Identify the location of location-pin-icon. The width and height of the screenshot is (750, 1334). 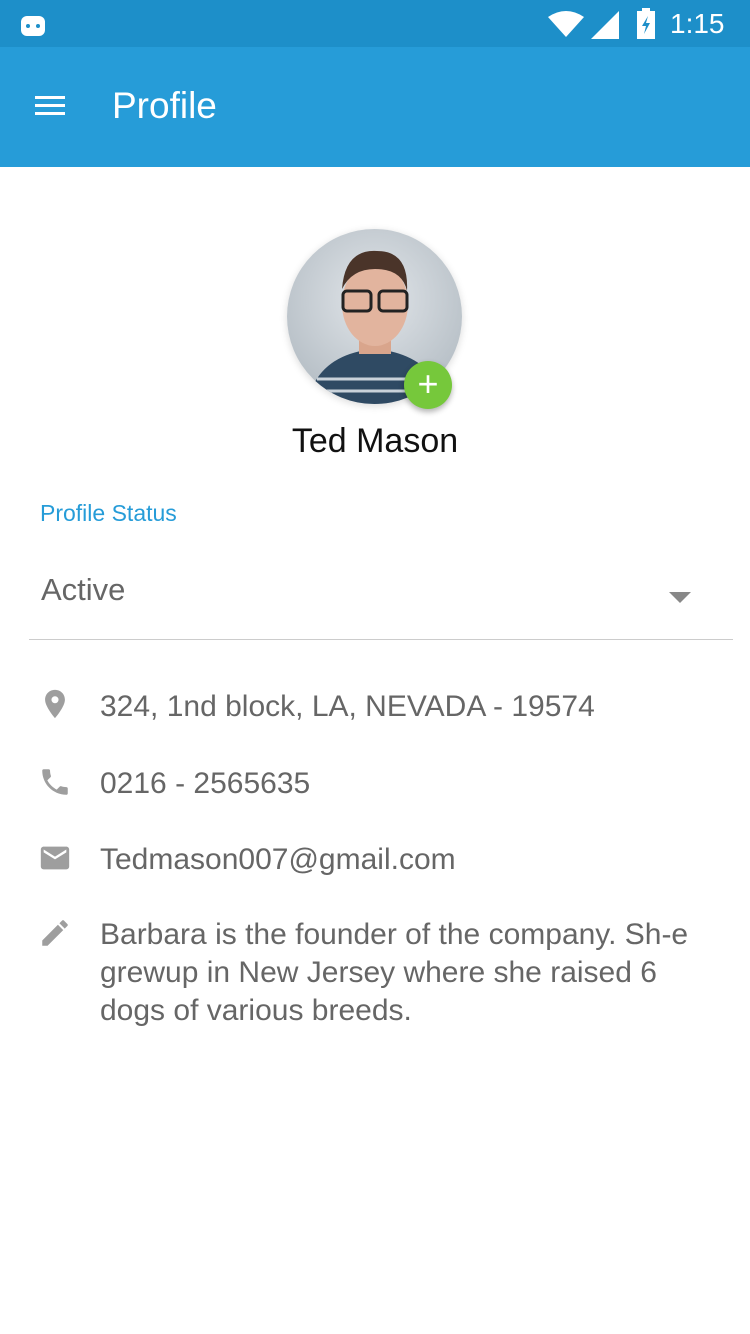
(55, 704).